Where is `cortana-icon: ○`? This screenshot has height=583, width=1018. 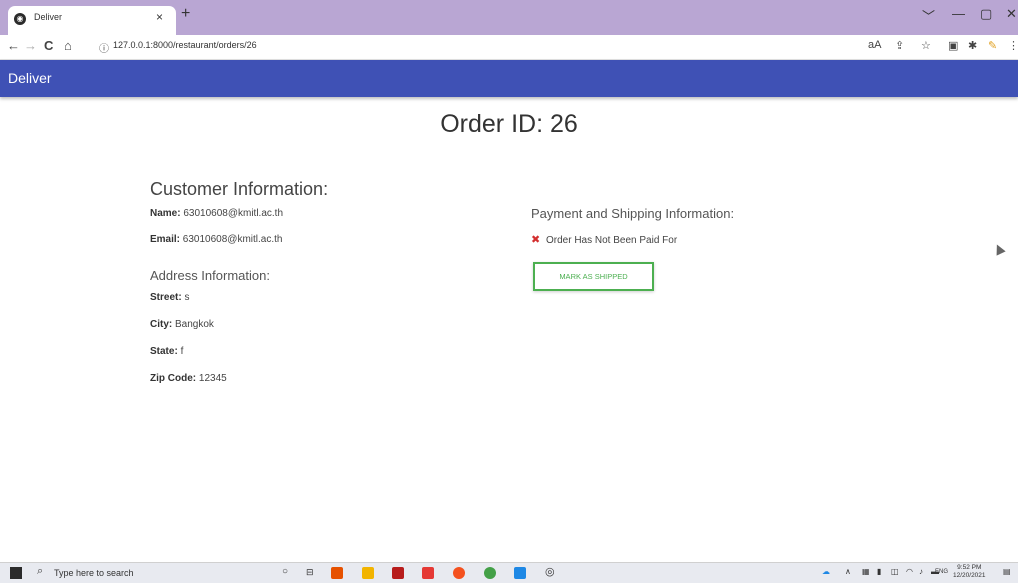 cortana-icon: ○ is located at coordinates (285, 571).